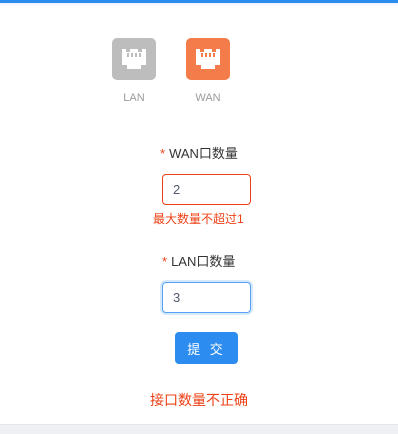 The width and height of the screenshot is (398, 434). I want to click on lan-port-icon, so click(134, 59).